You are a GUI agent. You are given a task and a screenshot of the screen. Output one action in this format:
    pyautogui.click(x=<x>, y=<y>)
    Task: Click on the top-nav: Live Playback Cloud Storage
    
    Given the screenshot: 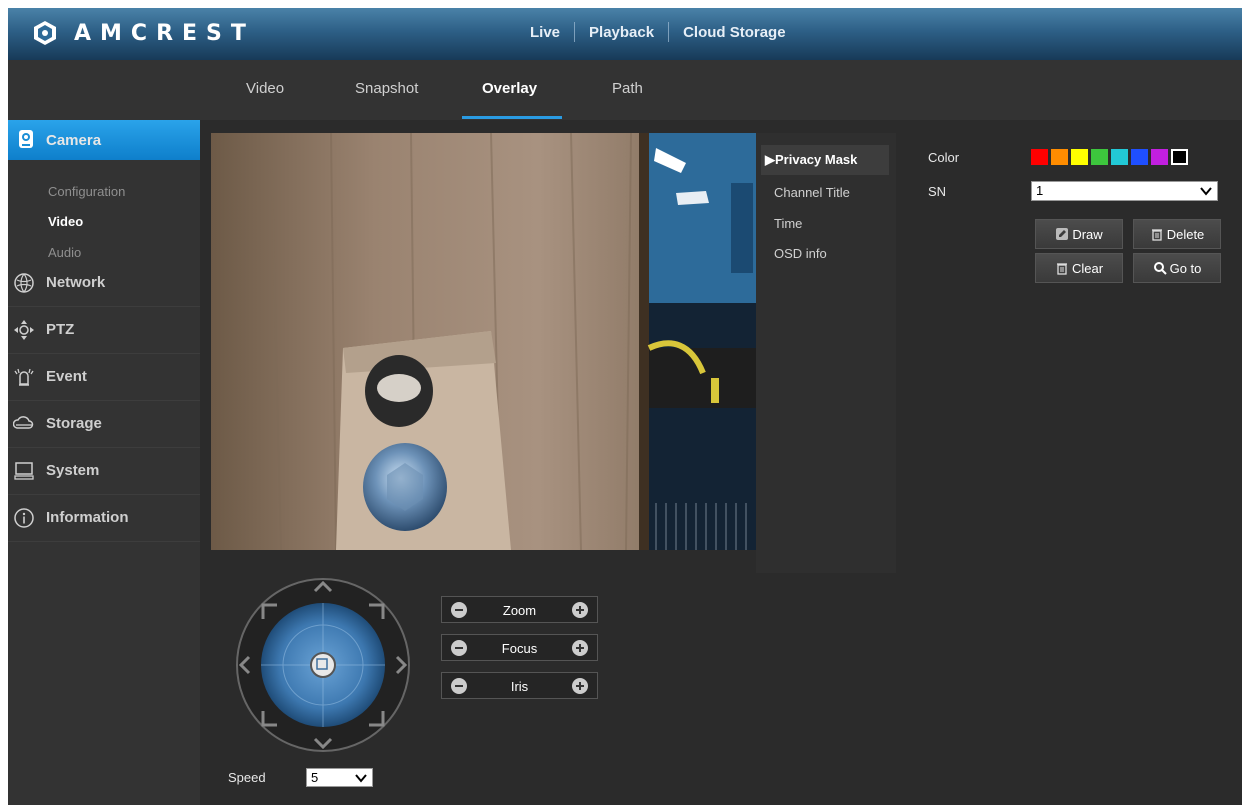 What is the action you would take?
    pyautogui.click(x=658, y=32)
    